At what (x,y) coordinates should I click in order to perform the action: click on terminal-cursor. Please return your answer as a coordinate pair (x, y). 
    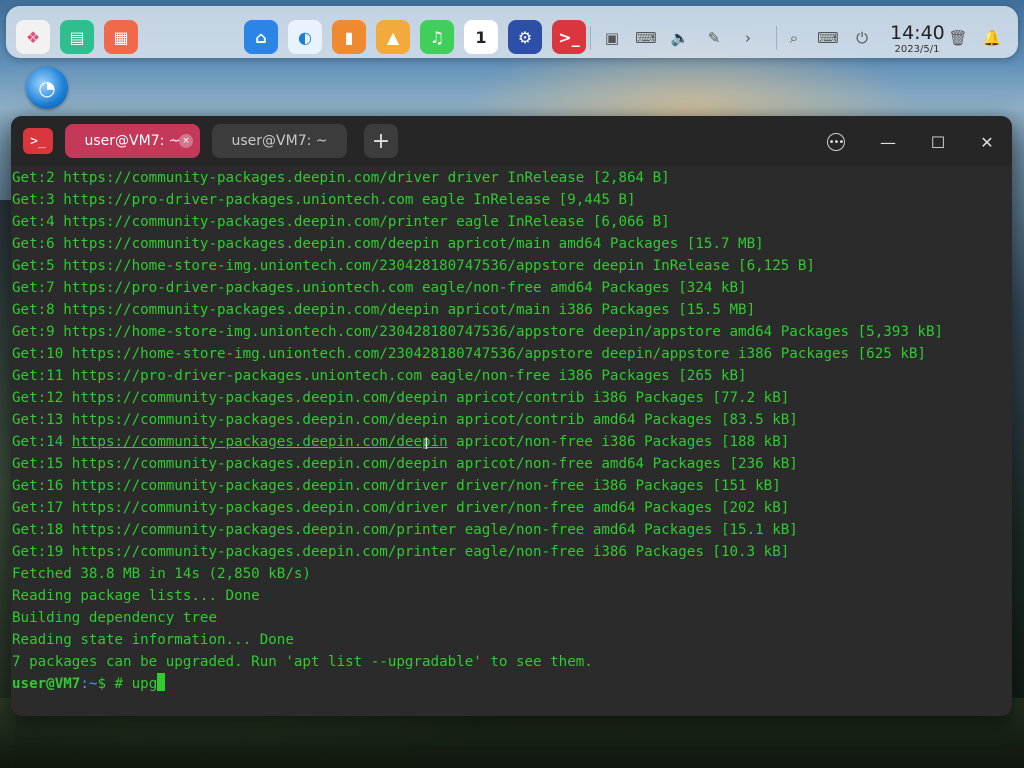
    Looking at the image, I should click on (161, 682).